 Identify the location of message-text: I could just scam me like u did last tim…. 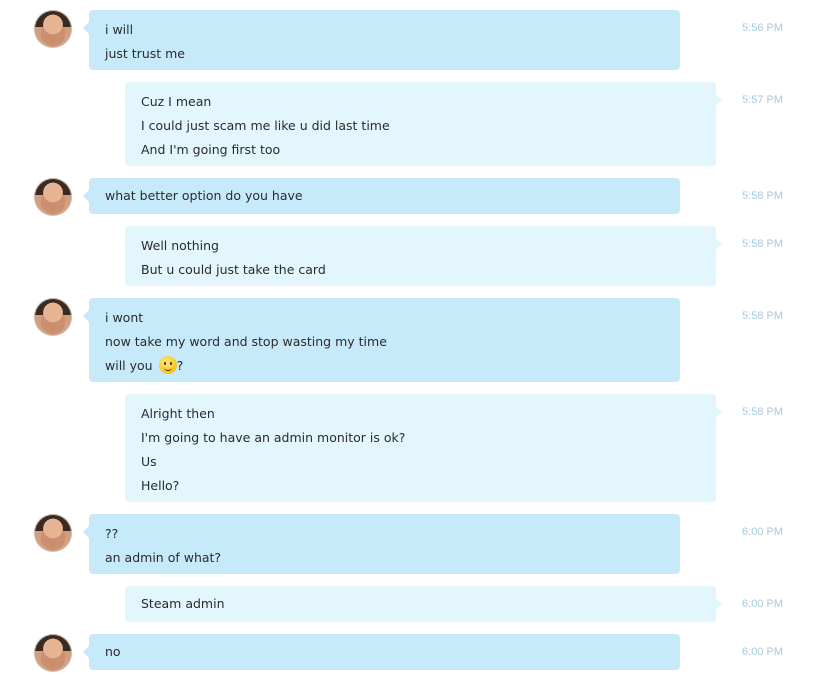
(265, 125).